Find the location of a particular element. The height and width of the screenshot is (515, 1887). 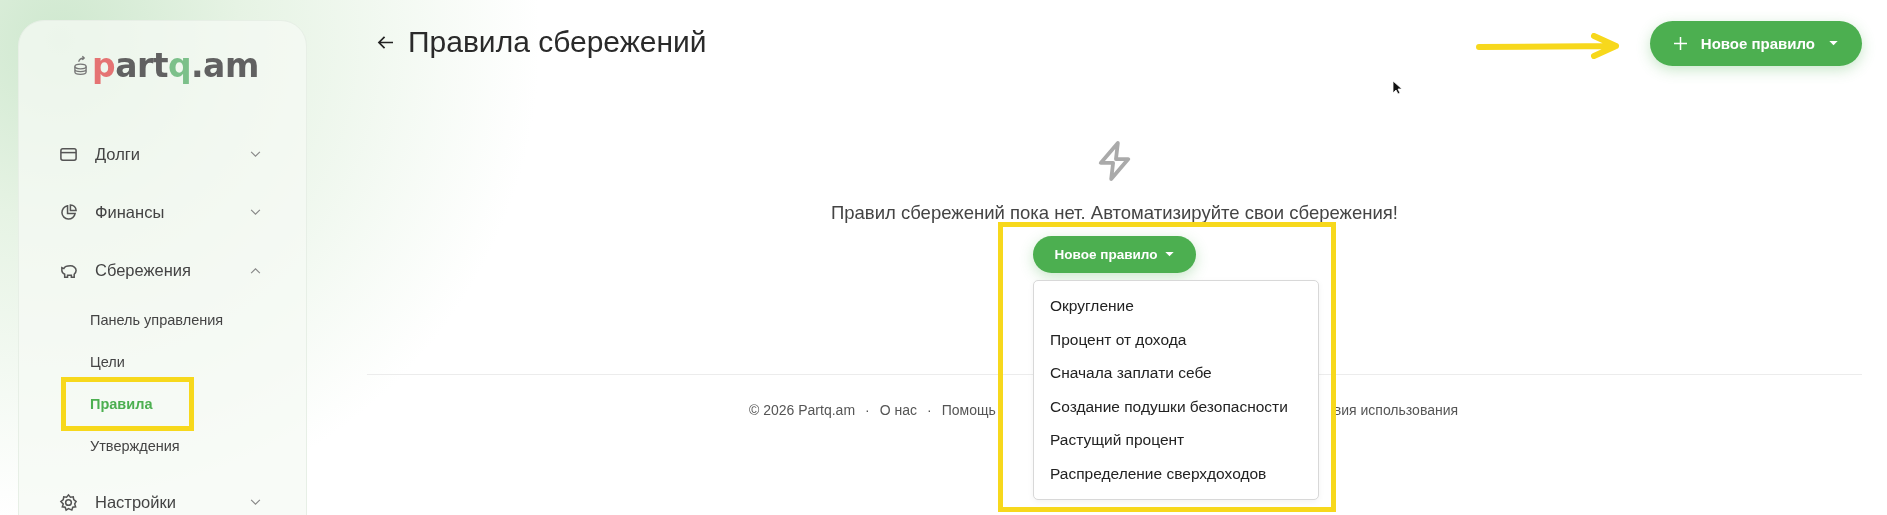

plus-icon is located at coordinates (1680, 43).